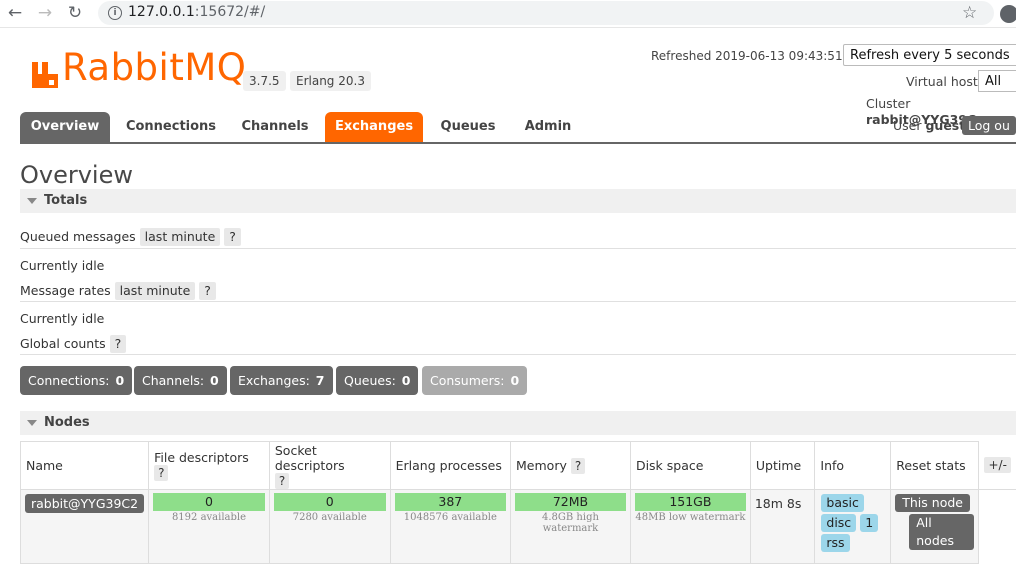 The image size is (1016, 564). What do you see at coordinates (15, 13) in the screenshot?
I see `back-icon: ←` at bounding box center [15, 13].